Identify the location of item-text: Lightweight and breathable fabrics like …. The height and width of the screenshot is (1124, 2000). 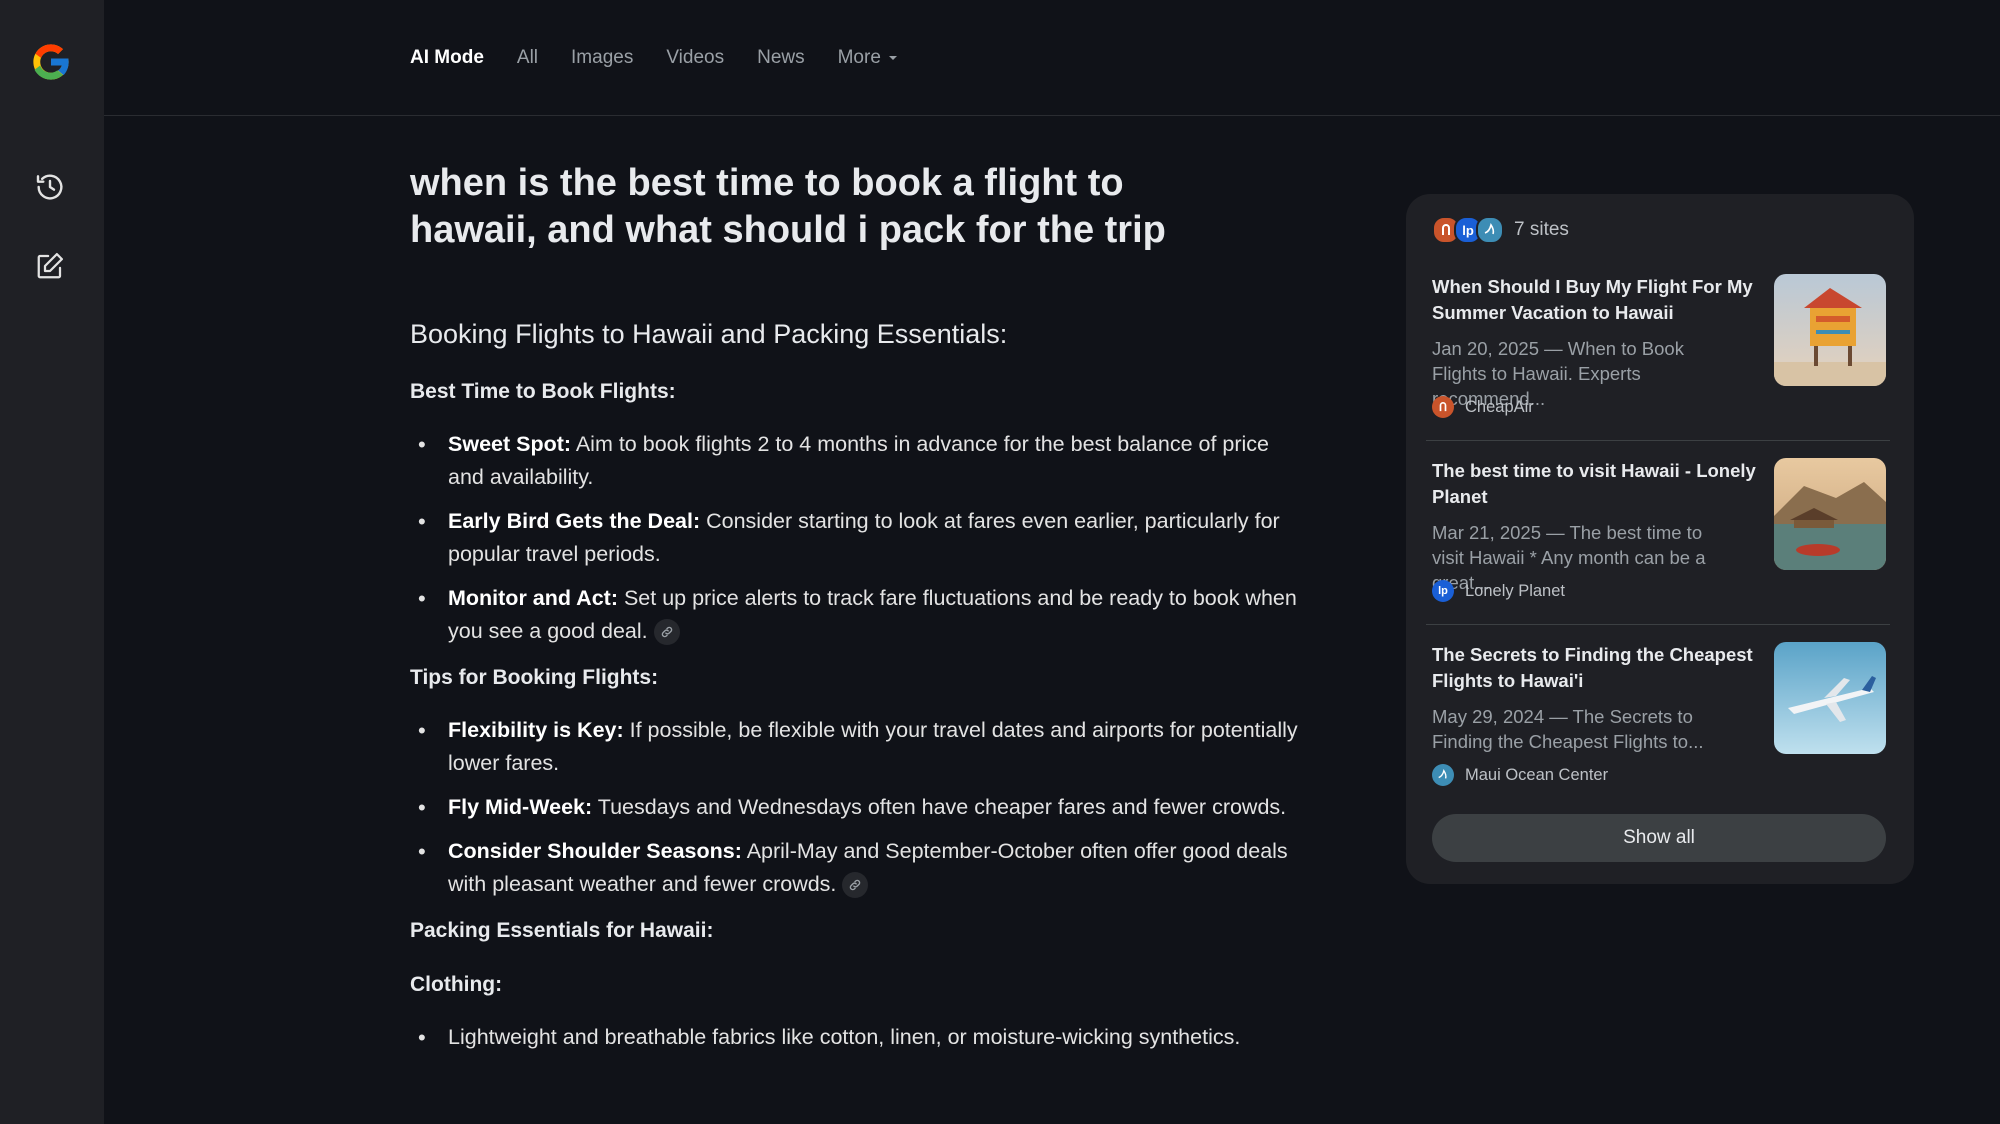
(844, 1037).